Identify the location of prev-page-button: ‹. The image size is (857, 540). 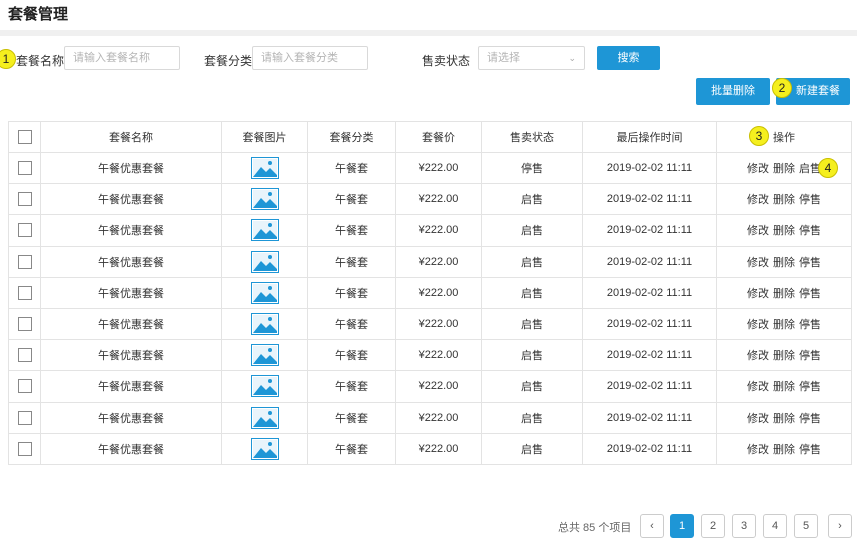
(652, 526).